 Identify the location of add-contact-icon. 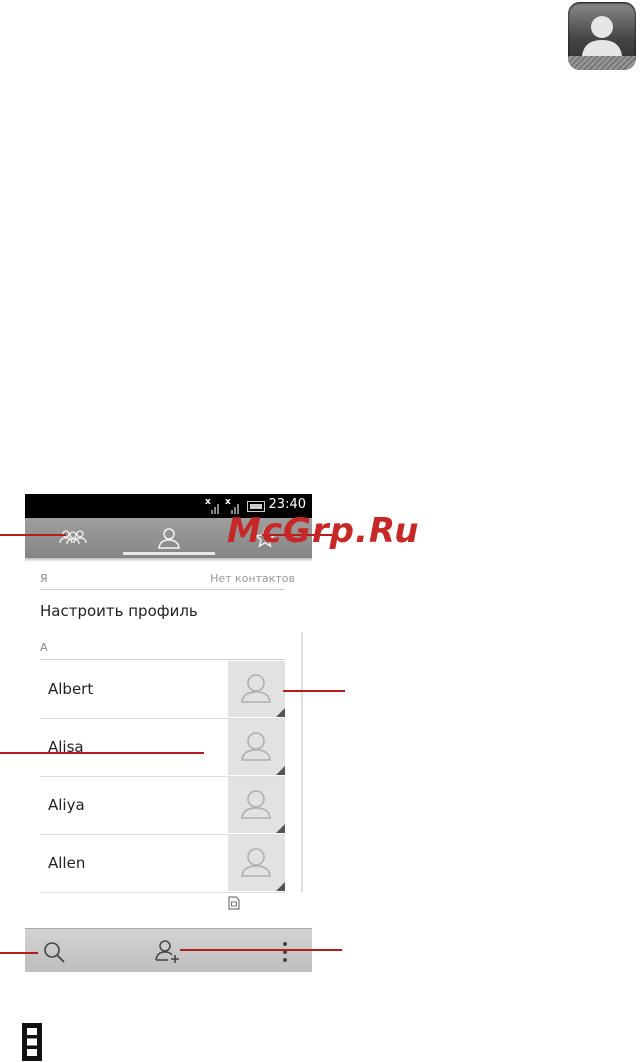
(168, 951).